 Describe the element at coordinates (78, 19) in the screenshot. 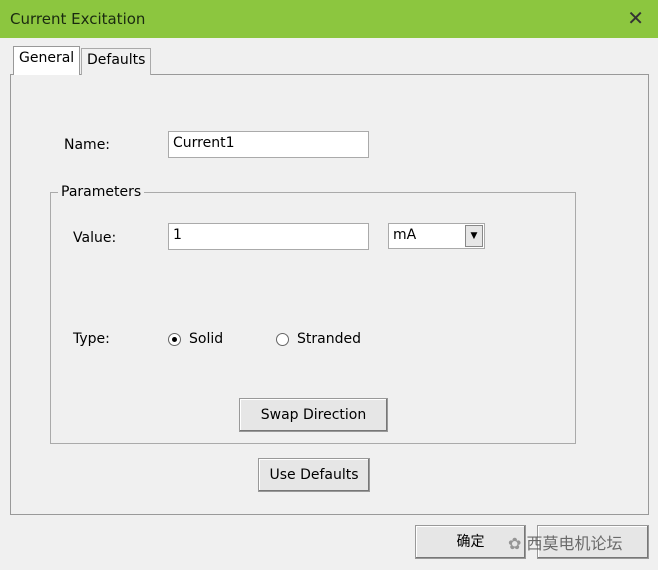

I see `window-title: Current Excitation` at that location.